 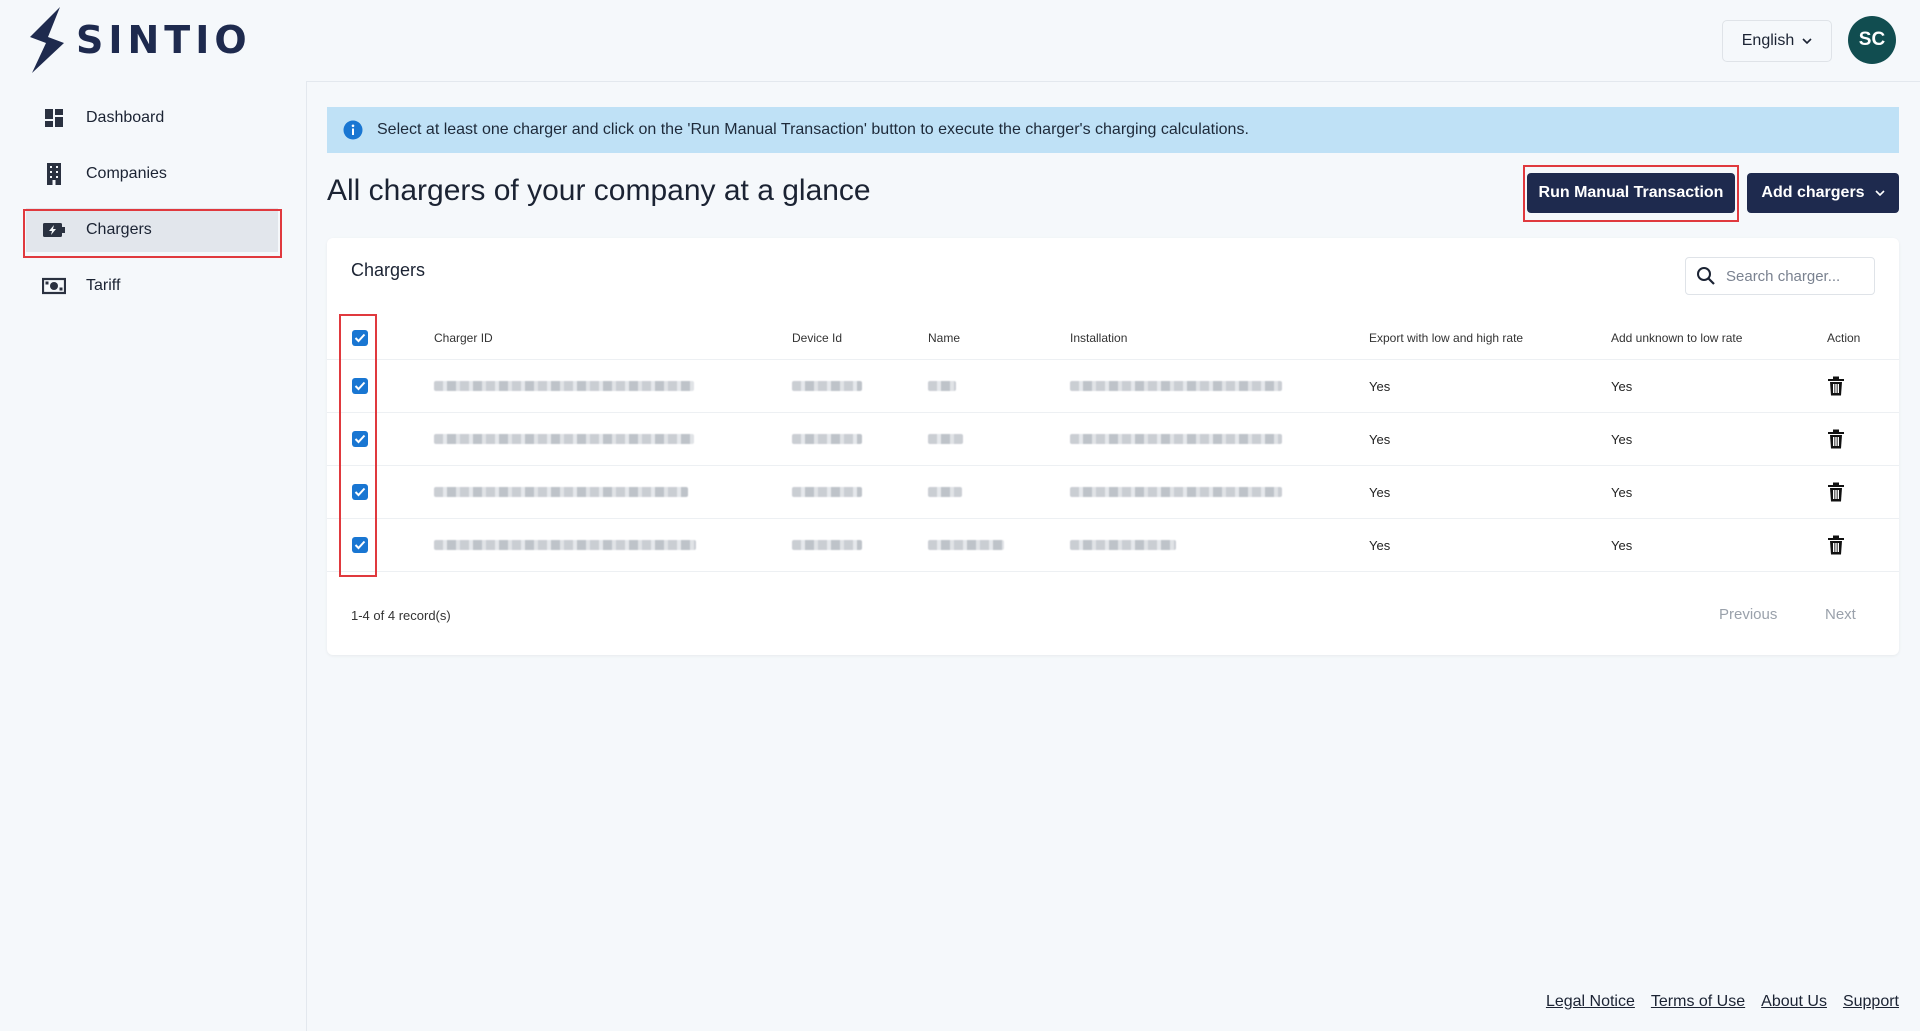 I want to click on column-header: Name, so click(x=999, y=338).